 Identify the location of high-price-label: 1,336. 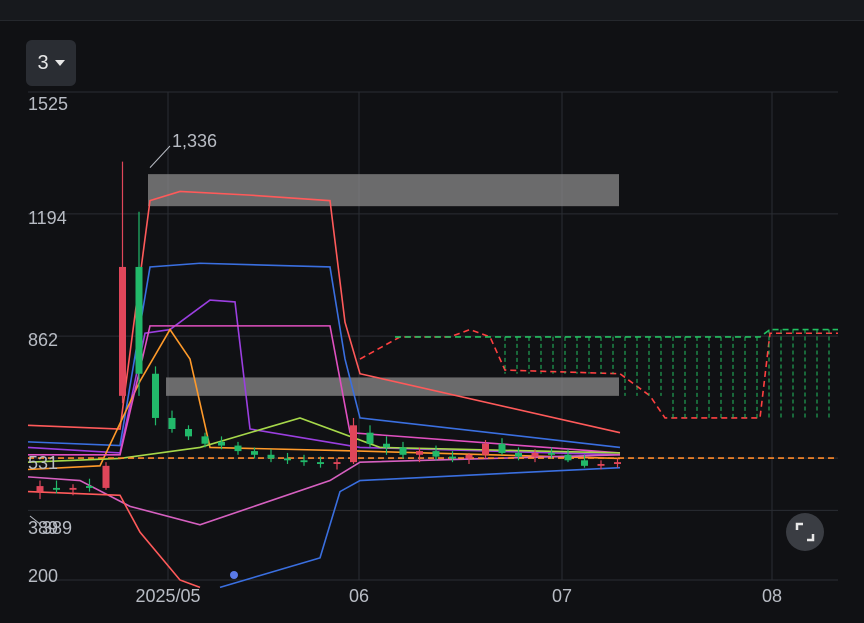
(194, 141).